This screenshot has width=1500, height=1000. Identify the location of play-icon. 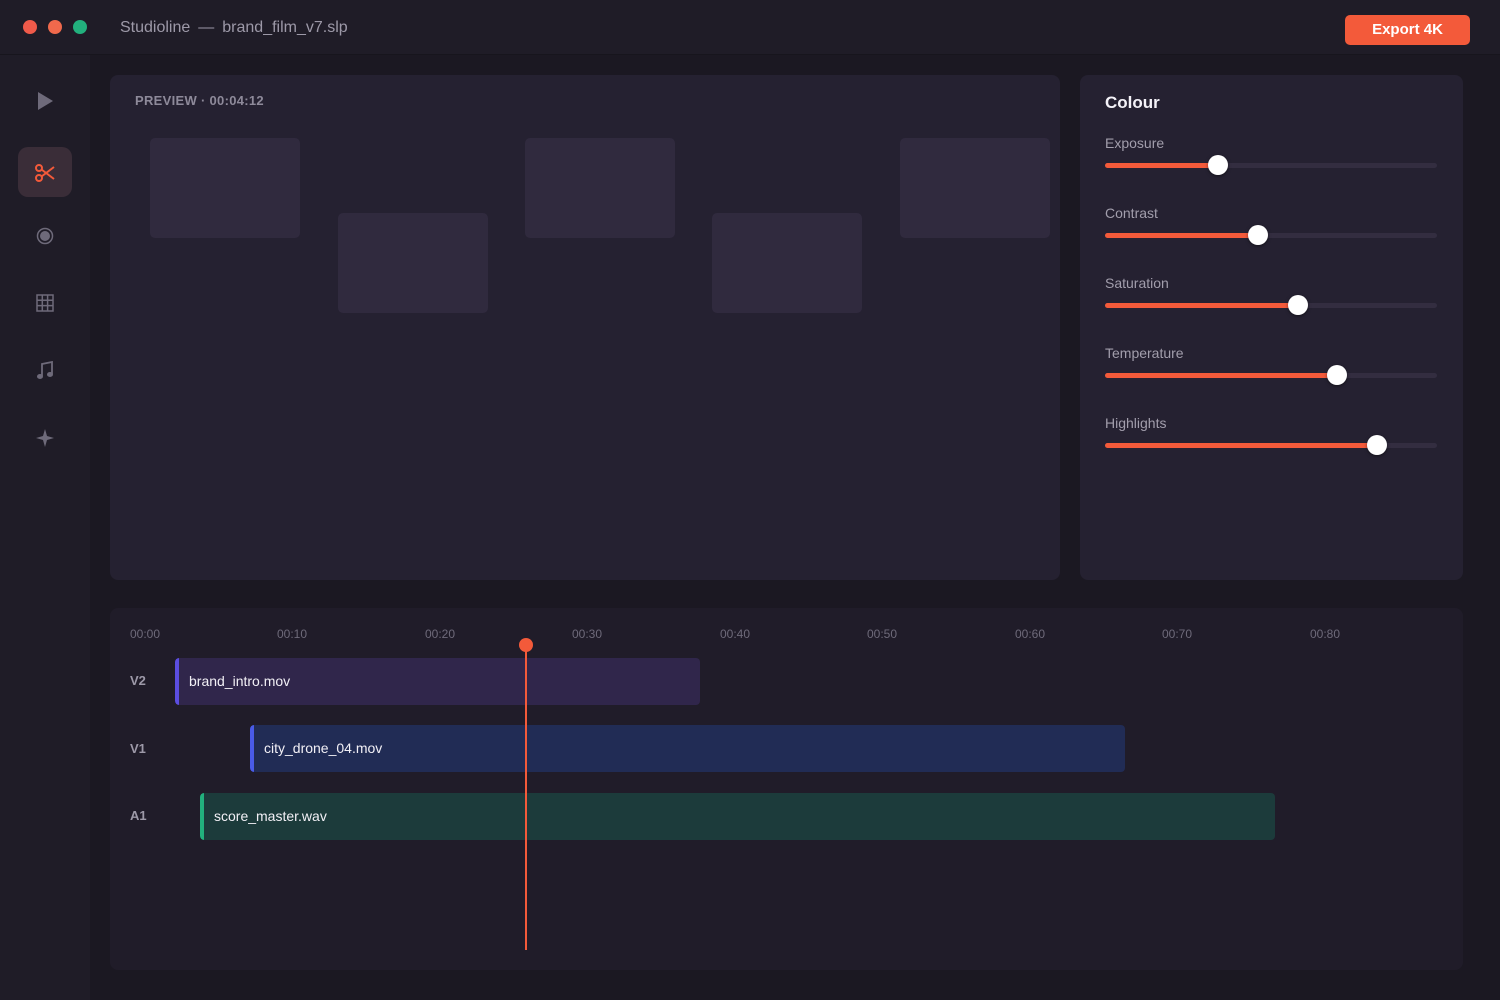
(45, 100).